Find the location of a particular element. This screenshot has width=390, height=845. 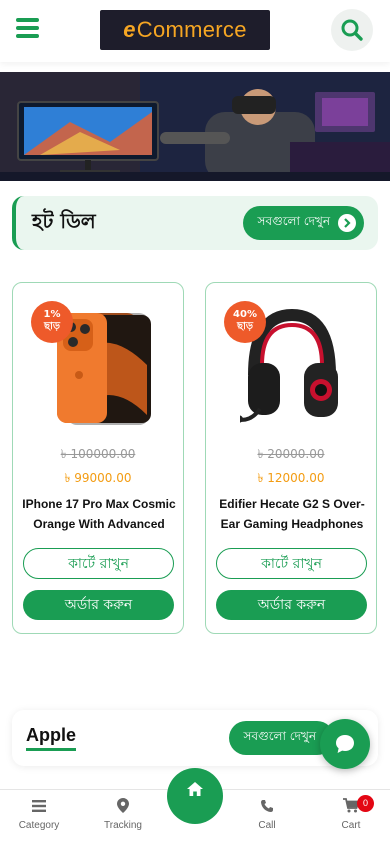

old-price: ৳ 100000.00 is located at coordinates (98, 454).